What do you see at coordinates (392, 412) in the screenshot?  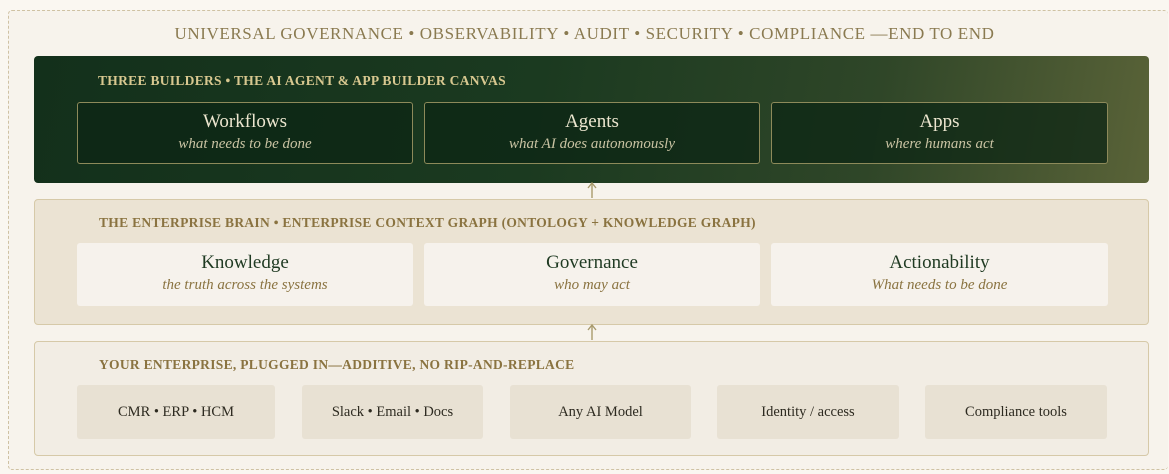 I see `chip-slack-email-docs: Slack • Email • Docs` at bounding box center [392, 412].